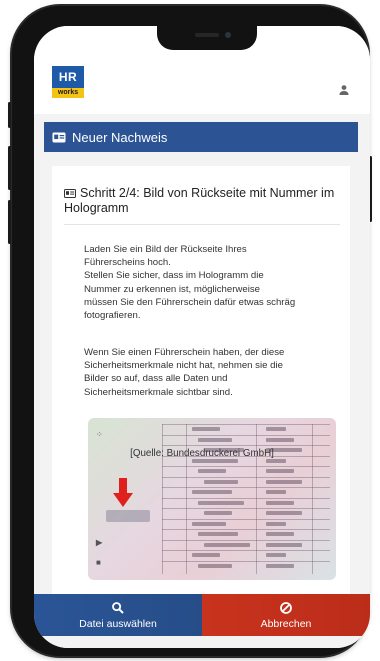  Describe the element at coordinates (123, 492) in the screenshot. I see `red-arrow-icon` at that location.